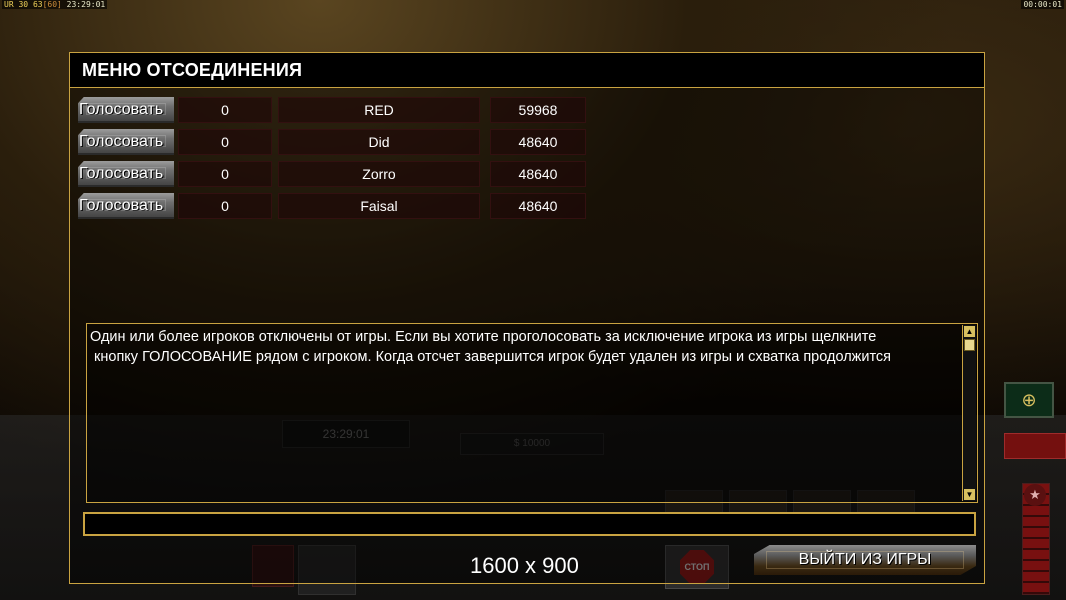  I want to click on player-name: Faisal, so click(379, 206).